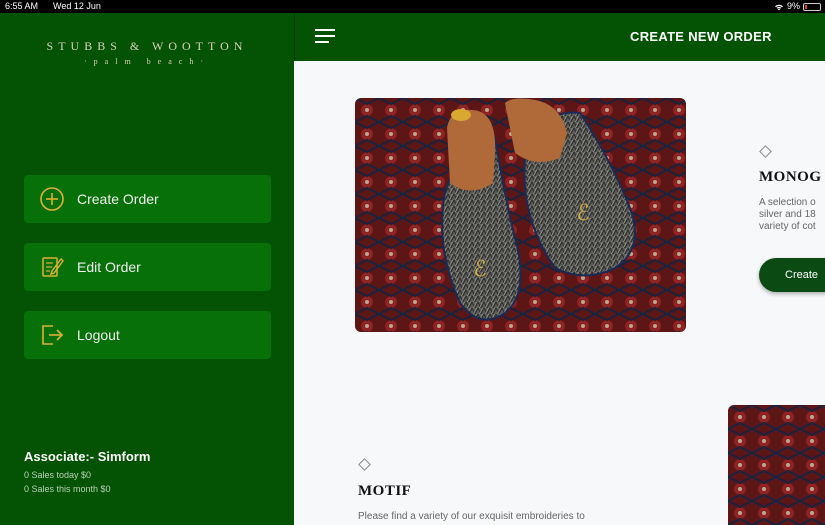 This screenshot has width=825, height=525. Describe the element at coordinates (147, 335) in the screenshot. I see `sidebar-item-logout: Logout` at that location.